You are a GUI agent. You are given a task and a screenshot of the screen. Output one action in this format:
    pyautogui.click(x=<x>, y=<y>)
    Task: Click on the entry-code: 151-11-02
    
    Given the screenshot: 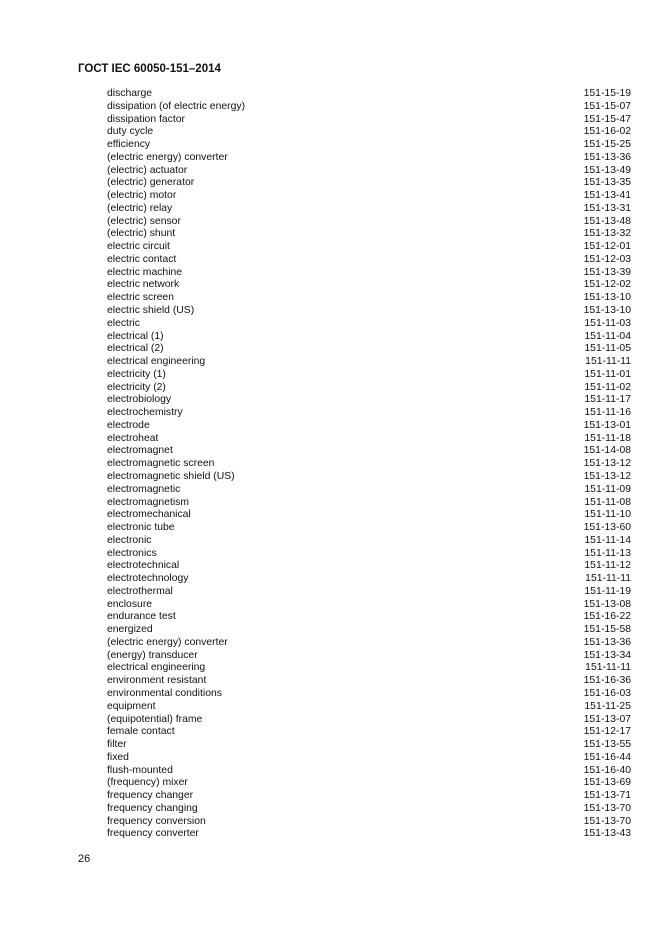 What is the action you would take?
    pyautogui.click(x=607, y=387)
    